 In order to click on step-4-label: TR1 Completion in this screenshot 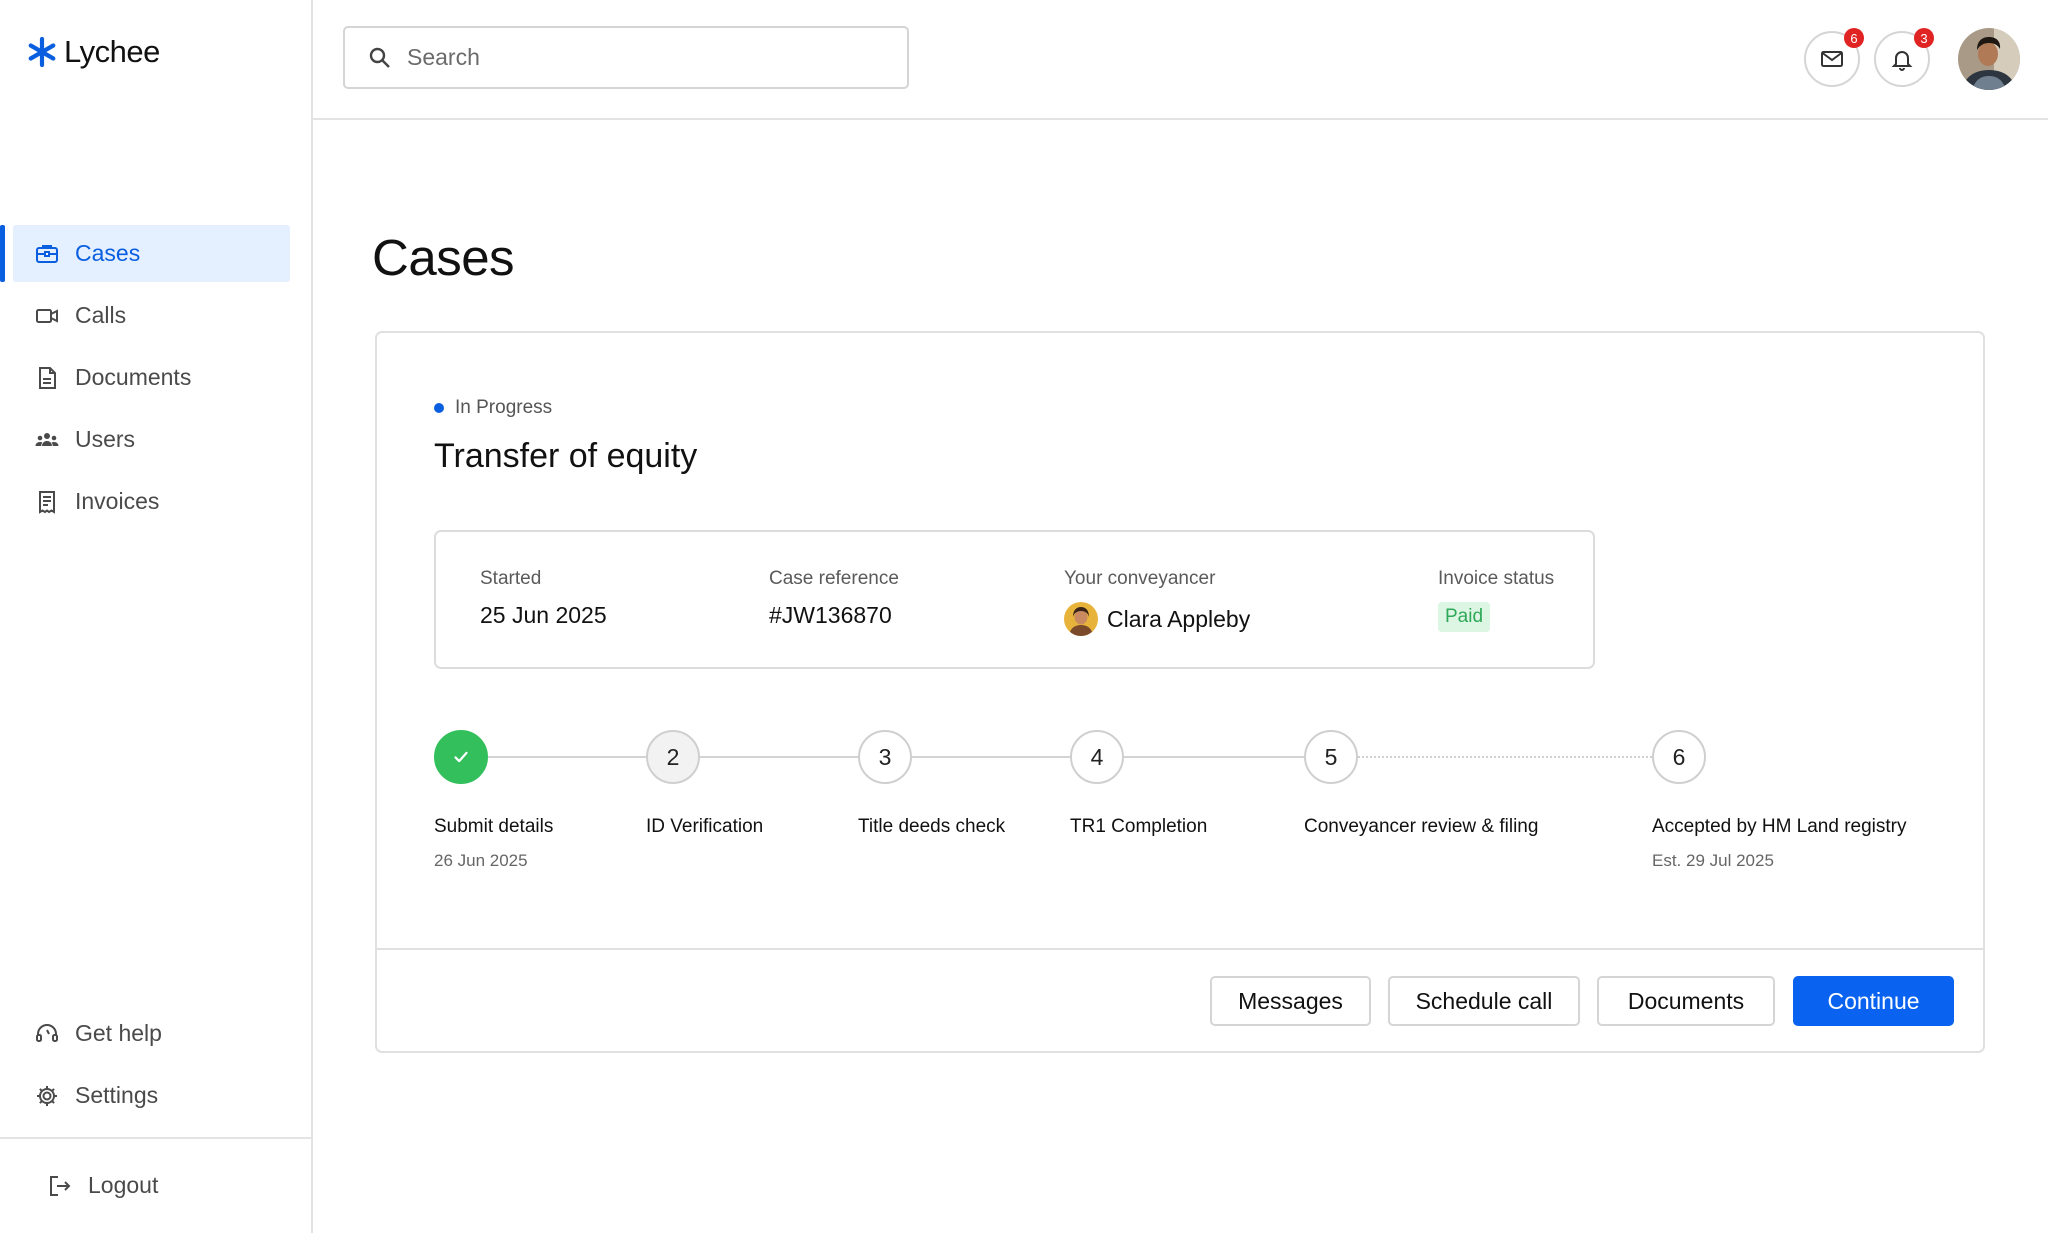, I will do `click(1139, 826)`.